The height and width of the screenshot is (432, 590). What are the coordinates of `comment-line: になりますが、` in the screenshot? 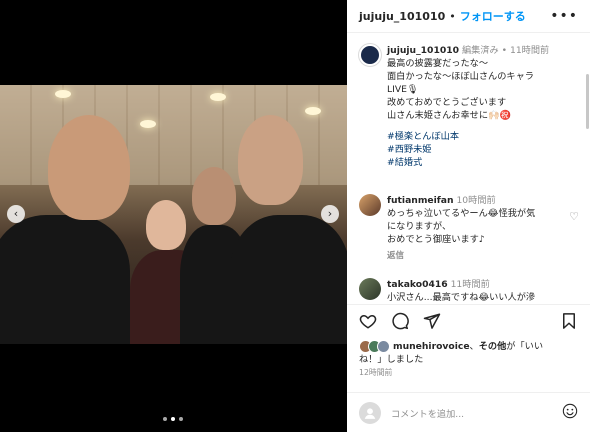 It's located at (419, 226).